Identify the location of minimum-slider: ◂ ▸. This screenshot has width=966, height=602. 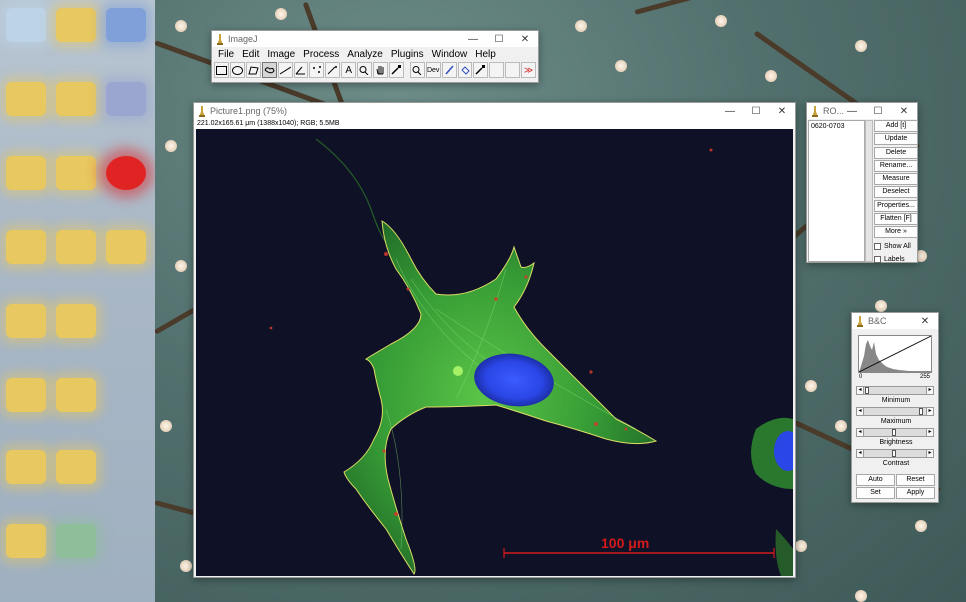
(895, 390).